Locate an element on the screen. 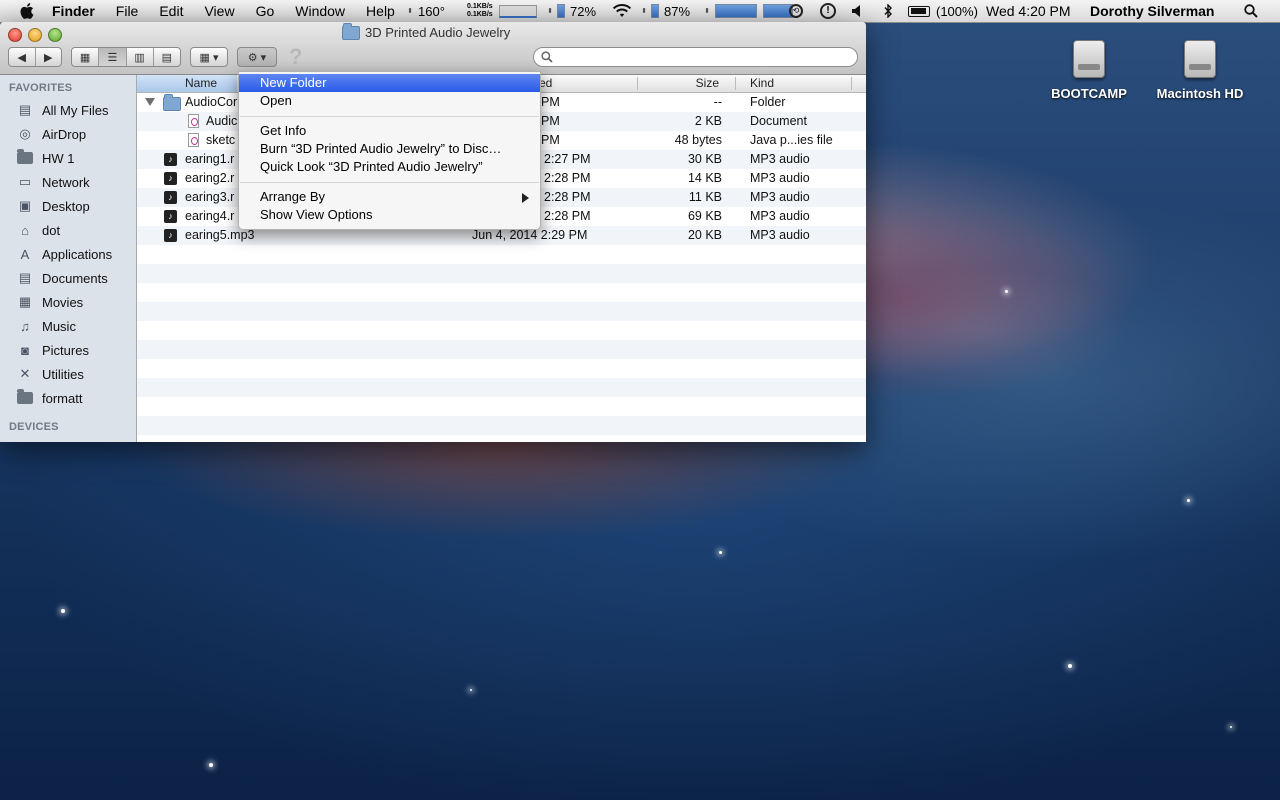  folder-icon is located at coordinates (351, 31).